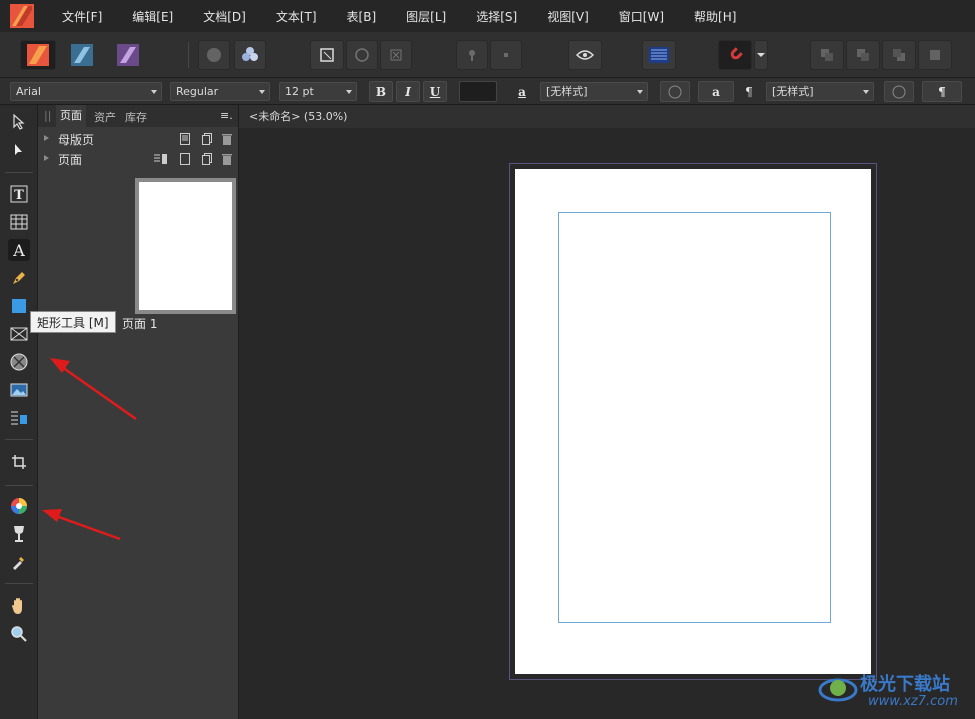 This screenshot has width=975, height=719. What do you see at coordinates (86, 91) in the screenshot?
I see `font-family-select: Arial` at bounding box center [86, 91].